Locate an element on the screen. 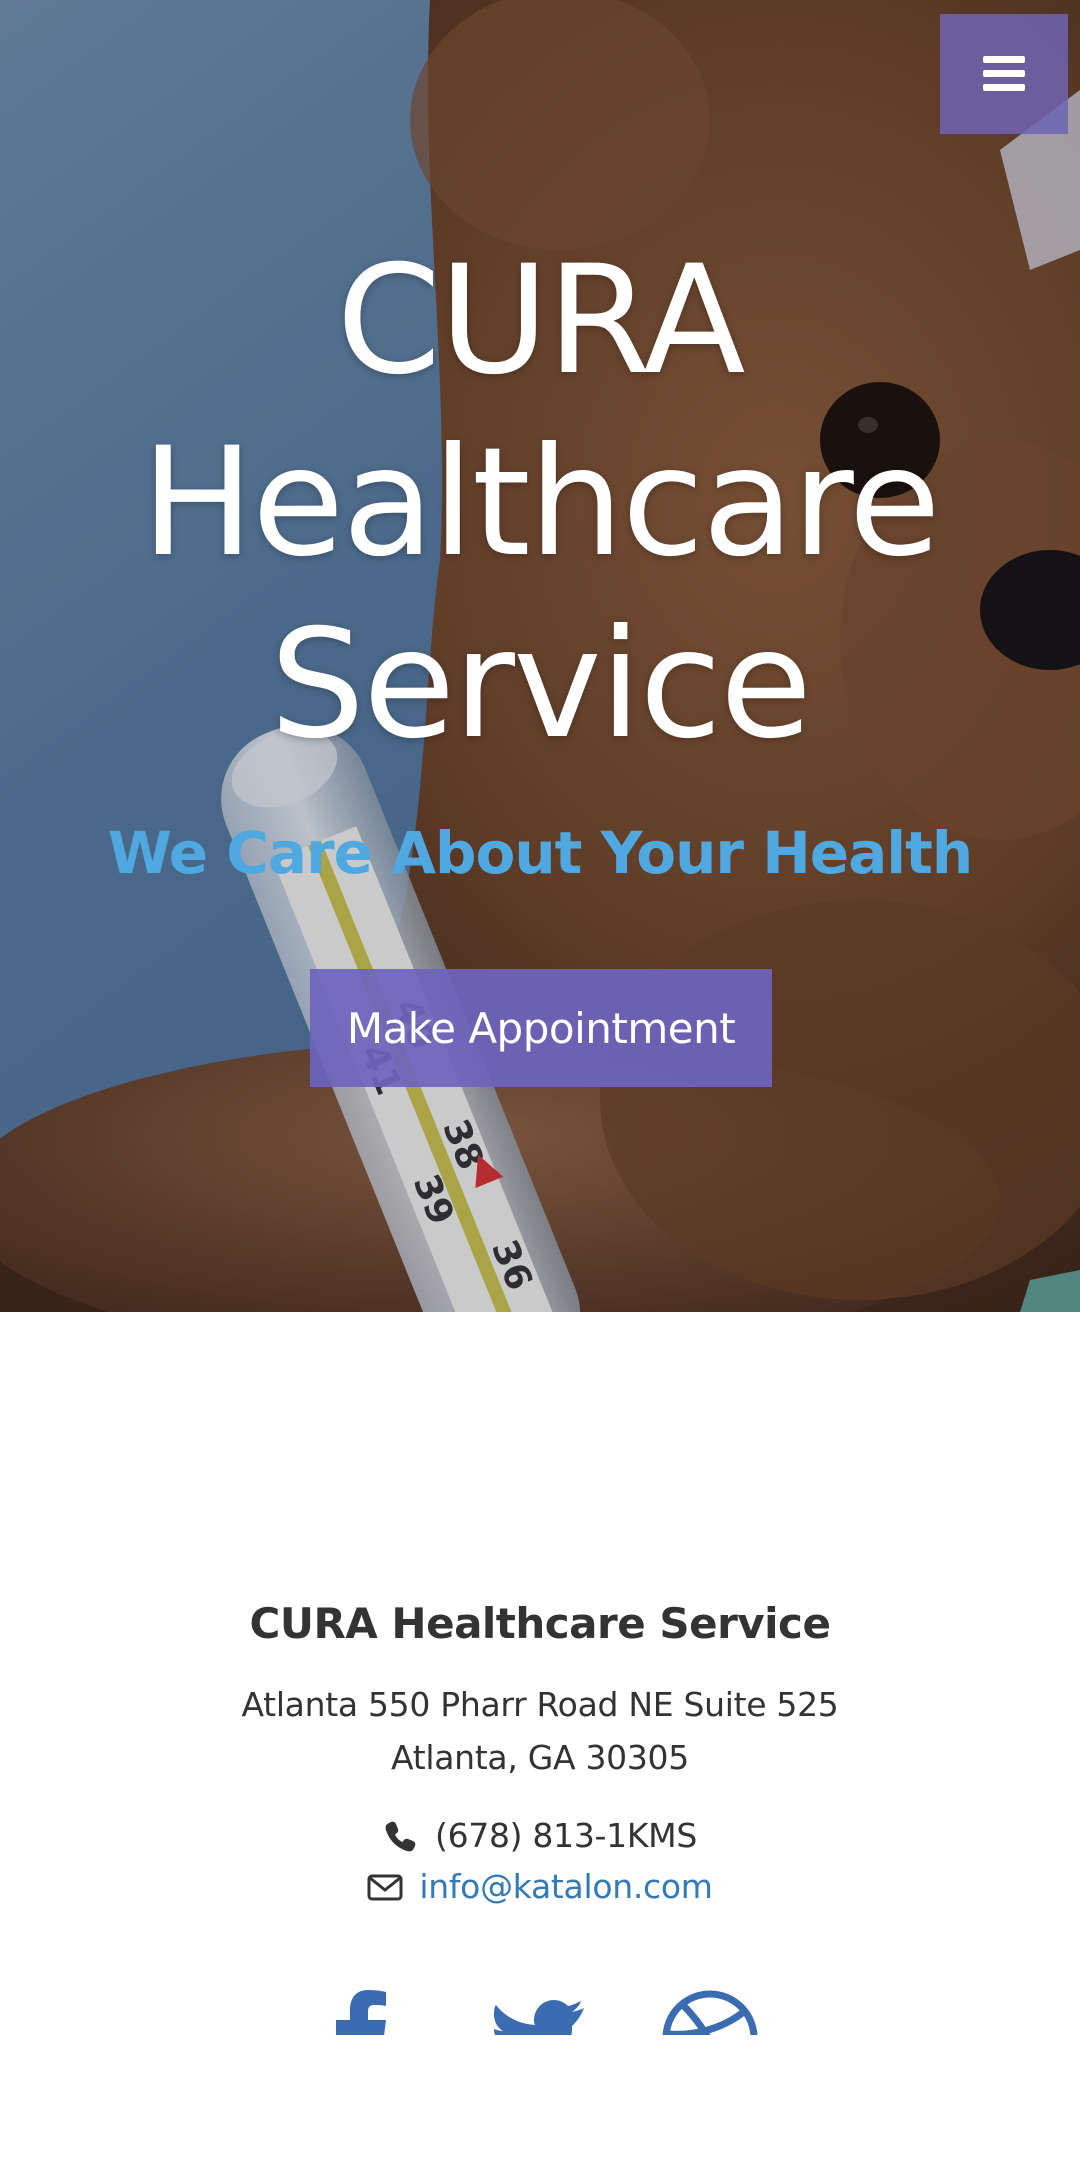 The width and height of the screenshot is (1080, 2183). hero-title-line-3: Service is located at coordinates (540, 685).